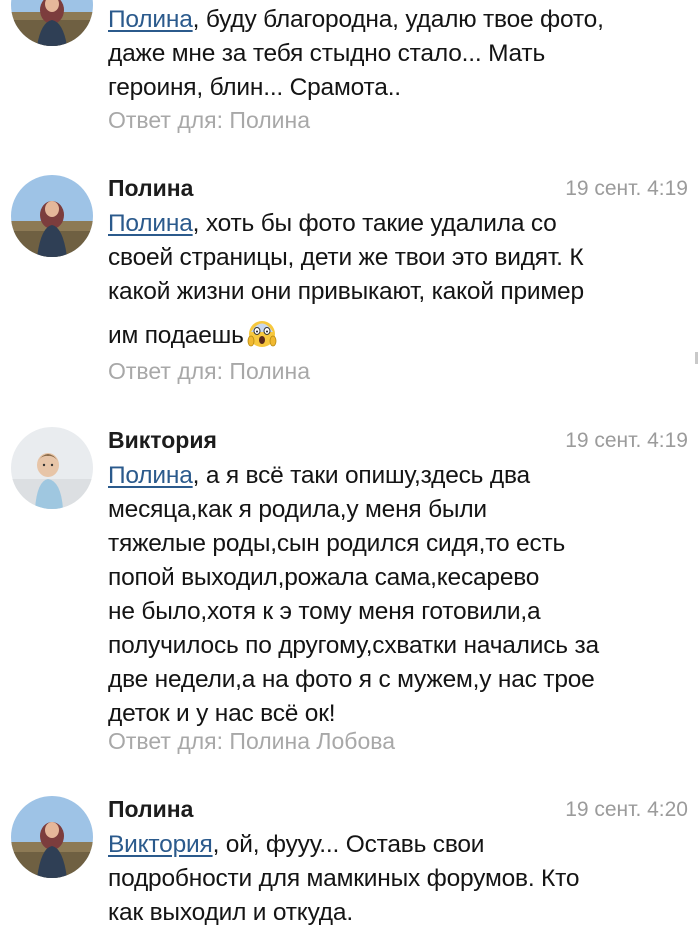 Image resolution: width=700 pixels, height=945 pixels. Describe the element at coordinates (696, 358) in the screenshot. I see `scroll-indicator` at that location.